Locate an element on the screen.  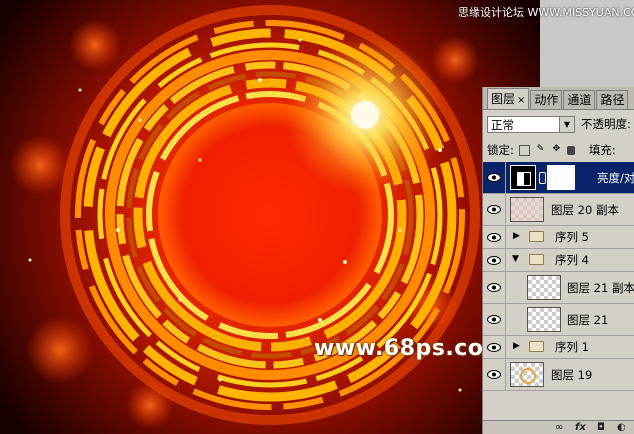
layer-name: 图层 21 副本 is located at coordinates (600, 287).